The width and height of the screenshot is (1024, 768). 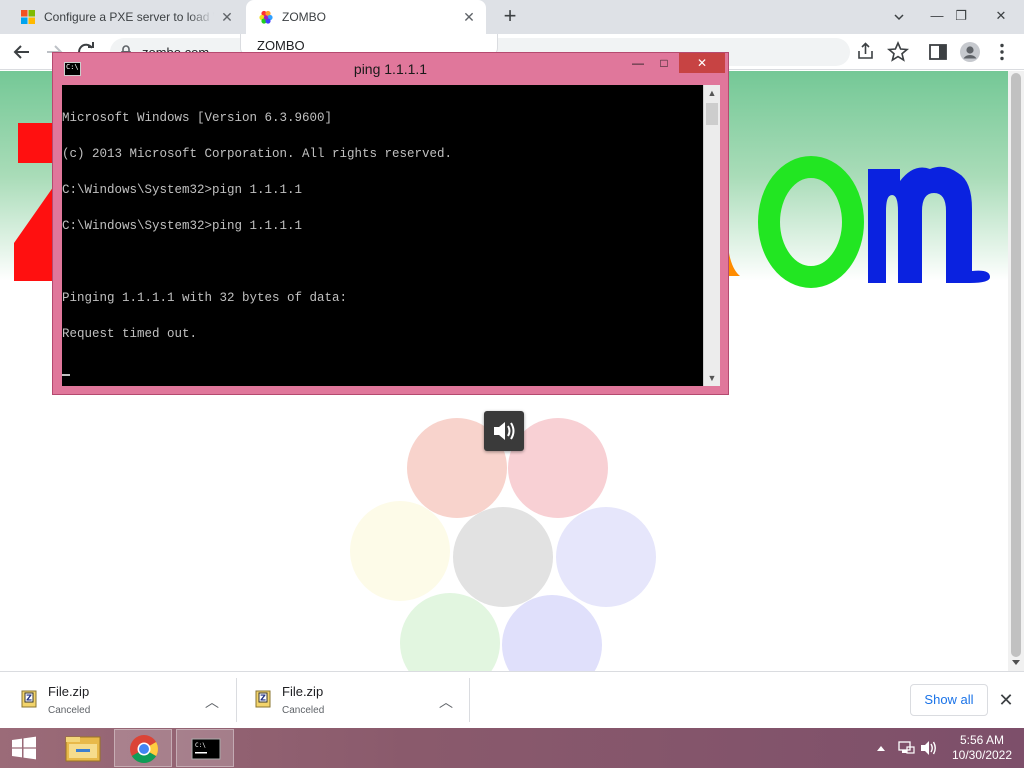 I want to click on cmd-scrollbar-thumb, so click(x=712, y=114).